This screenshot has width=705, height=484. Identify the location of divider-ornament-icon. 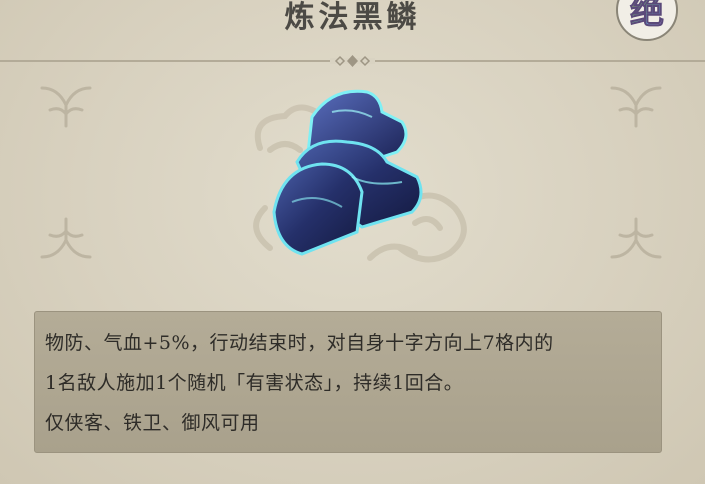
(352, 61).